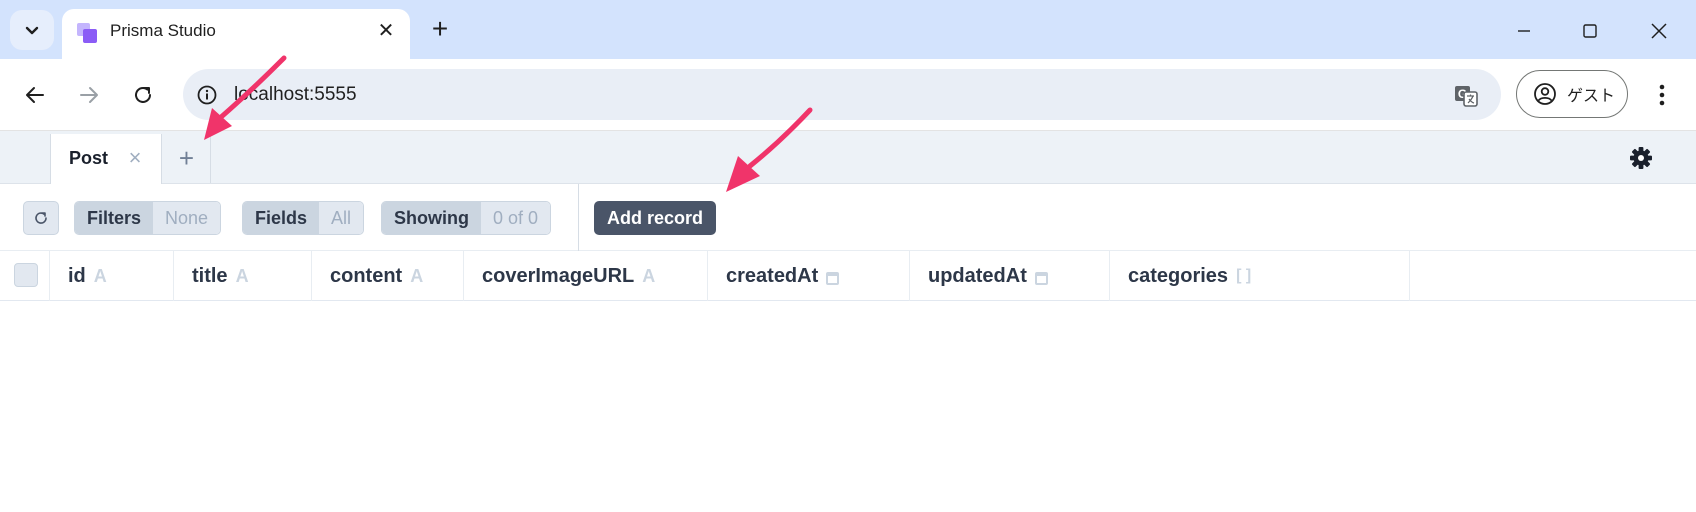 Image resolution: width=1696 pixels, height=512 pixels. What do you see at coordinates (772, 275) in the screenshot?
I see `column-name: createdAt` at bounding box center [772, 275].